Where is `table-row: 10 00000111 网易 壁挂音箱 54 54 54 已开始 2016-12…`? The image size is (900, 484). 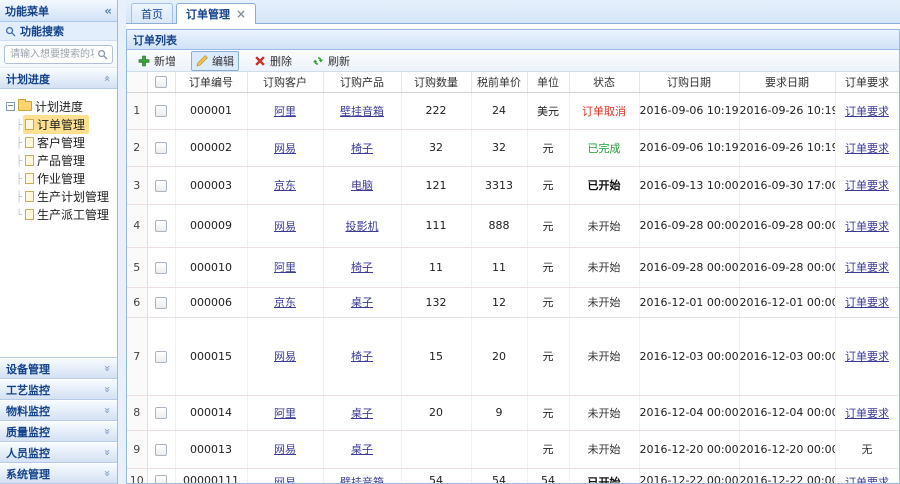
table-row: 10 00000111 网易 壁挂音箱 54 54 54 已开始 2016-12… is located at coordinates (513, 475).